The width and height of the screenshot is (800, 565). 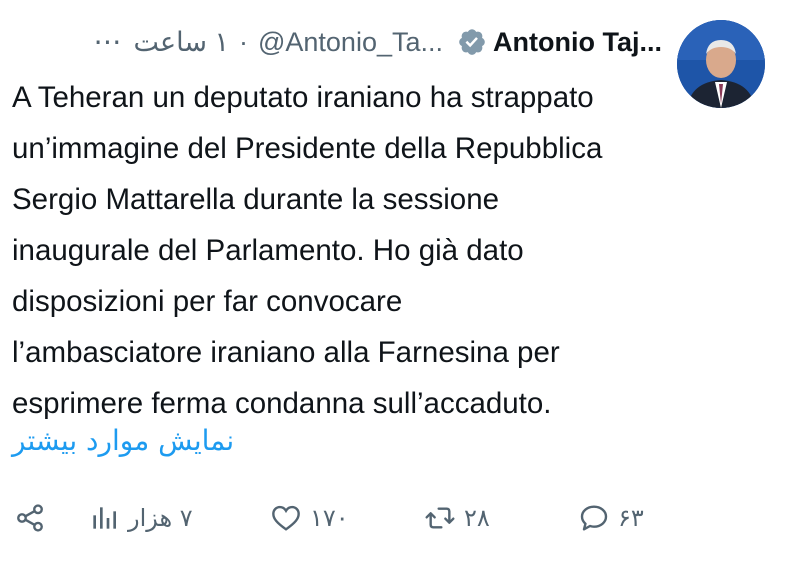 What do you see at coordinates (256, 199) in the screenshot?
I see `tweet-text-line: Sergio Mattarella durante la sessione` at bounding box center [256, 199].